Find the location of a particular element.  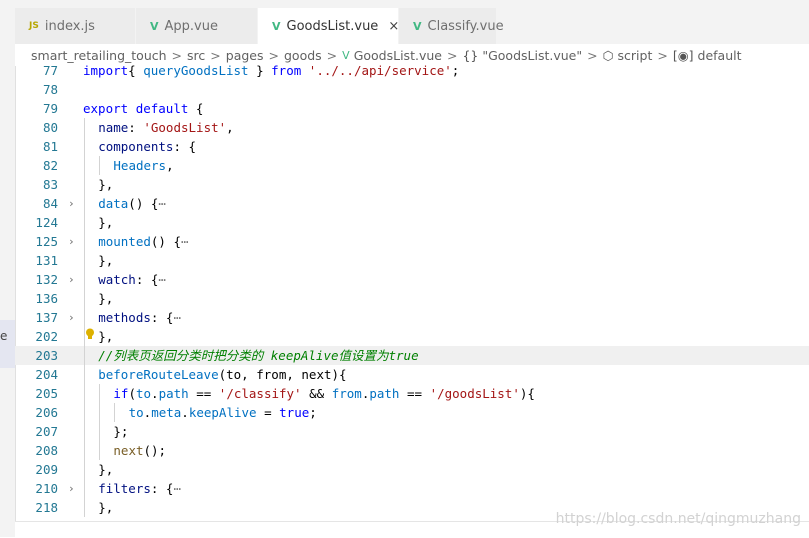

code-token: export is located at coordinates (106, 108).